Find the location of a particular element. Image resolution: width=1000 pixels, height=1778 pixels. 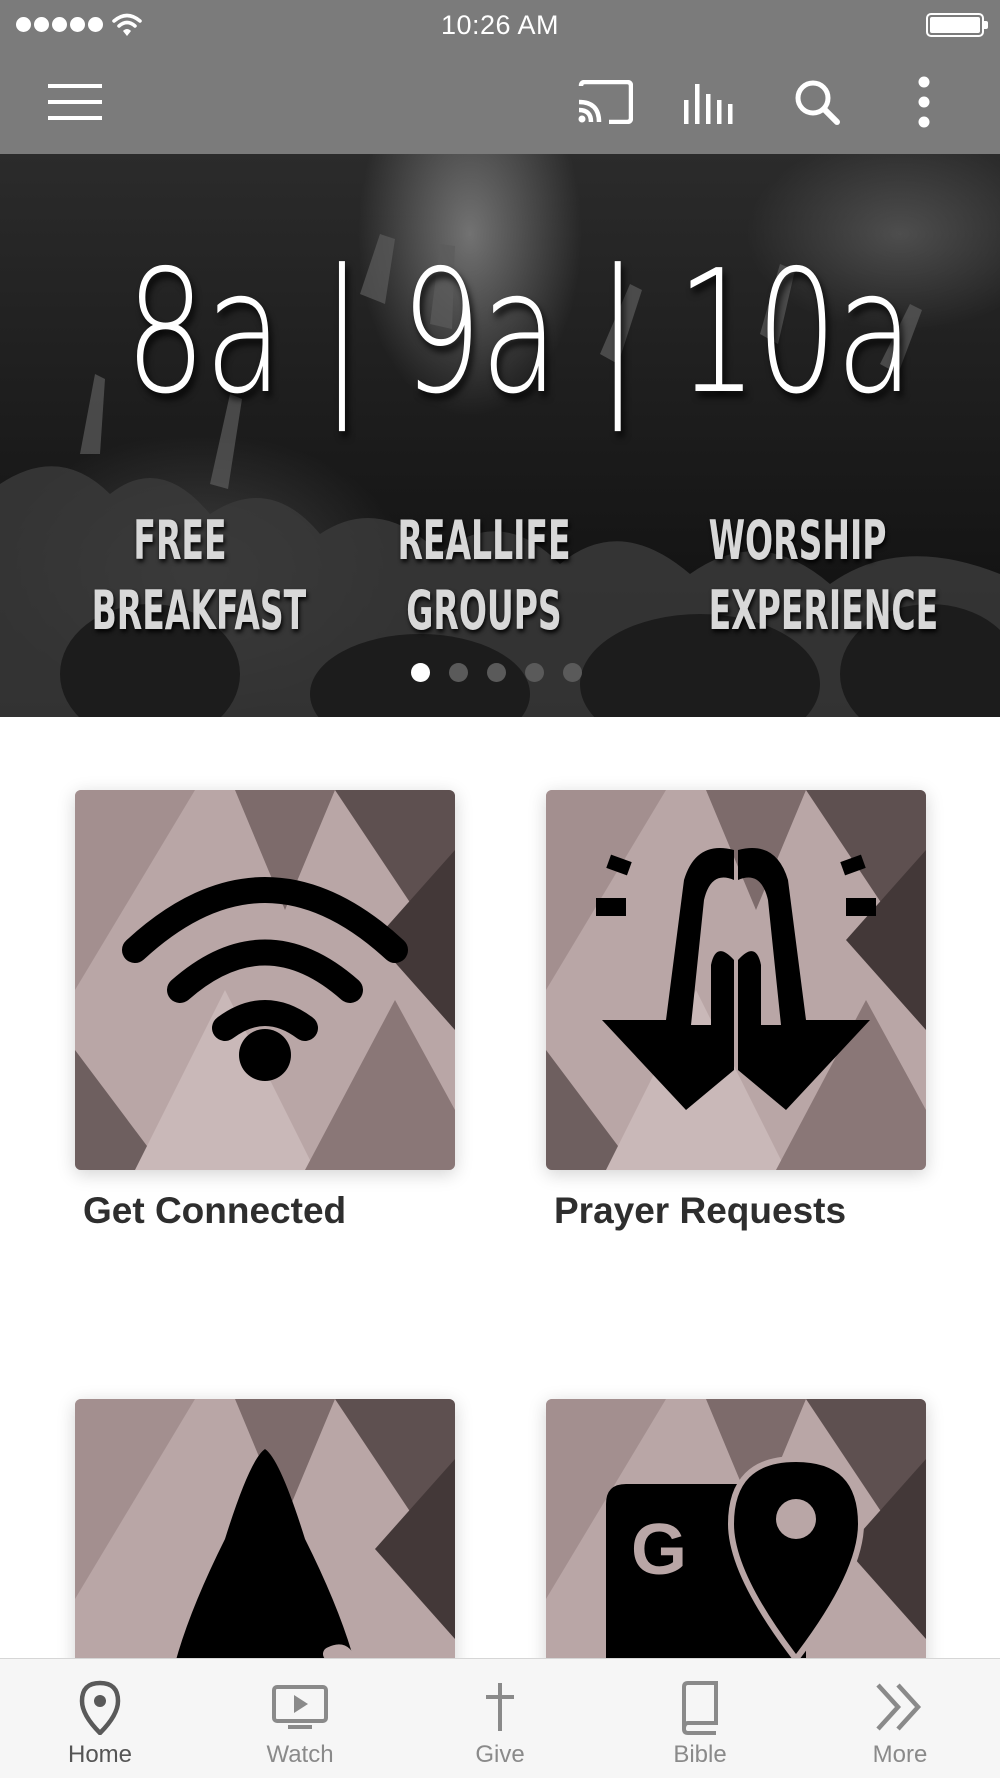

tab-label-watch: Watch is located at coordinates (300, 1754).